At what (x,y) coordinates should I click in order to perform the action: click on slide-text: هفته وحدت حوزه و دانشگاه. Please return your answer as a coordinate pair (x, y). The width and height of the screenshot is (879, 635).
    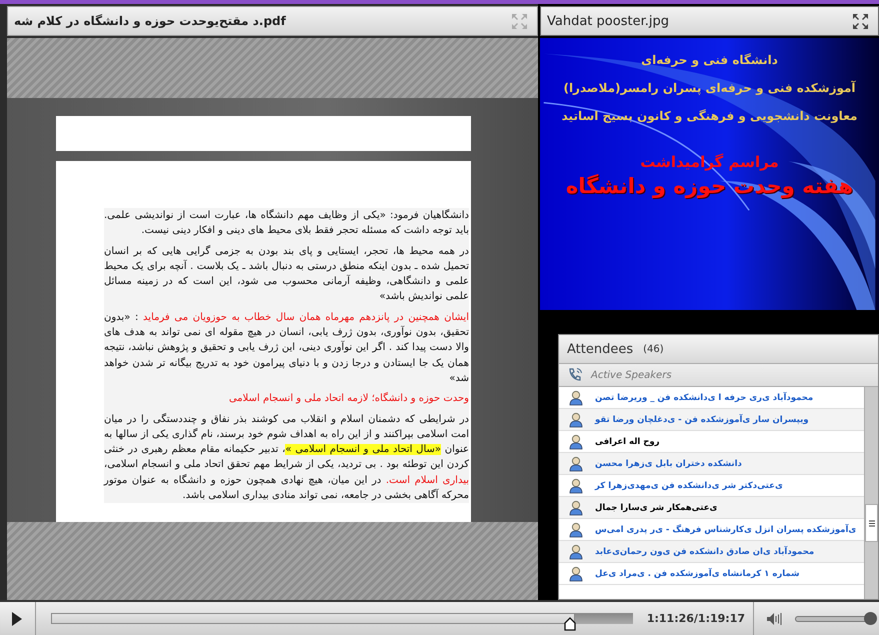
    Looking at the image, I should click on (710, 186).